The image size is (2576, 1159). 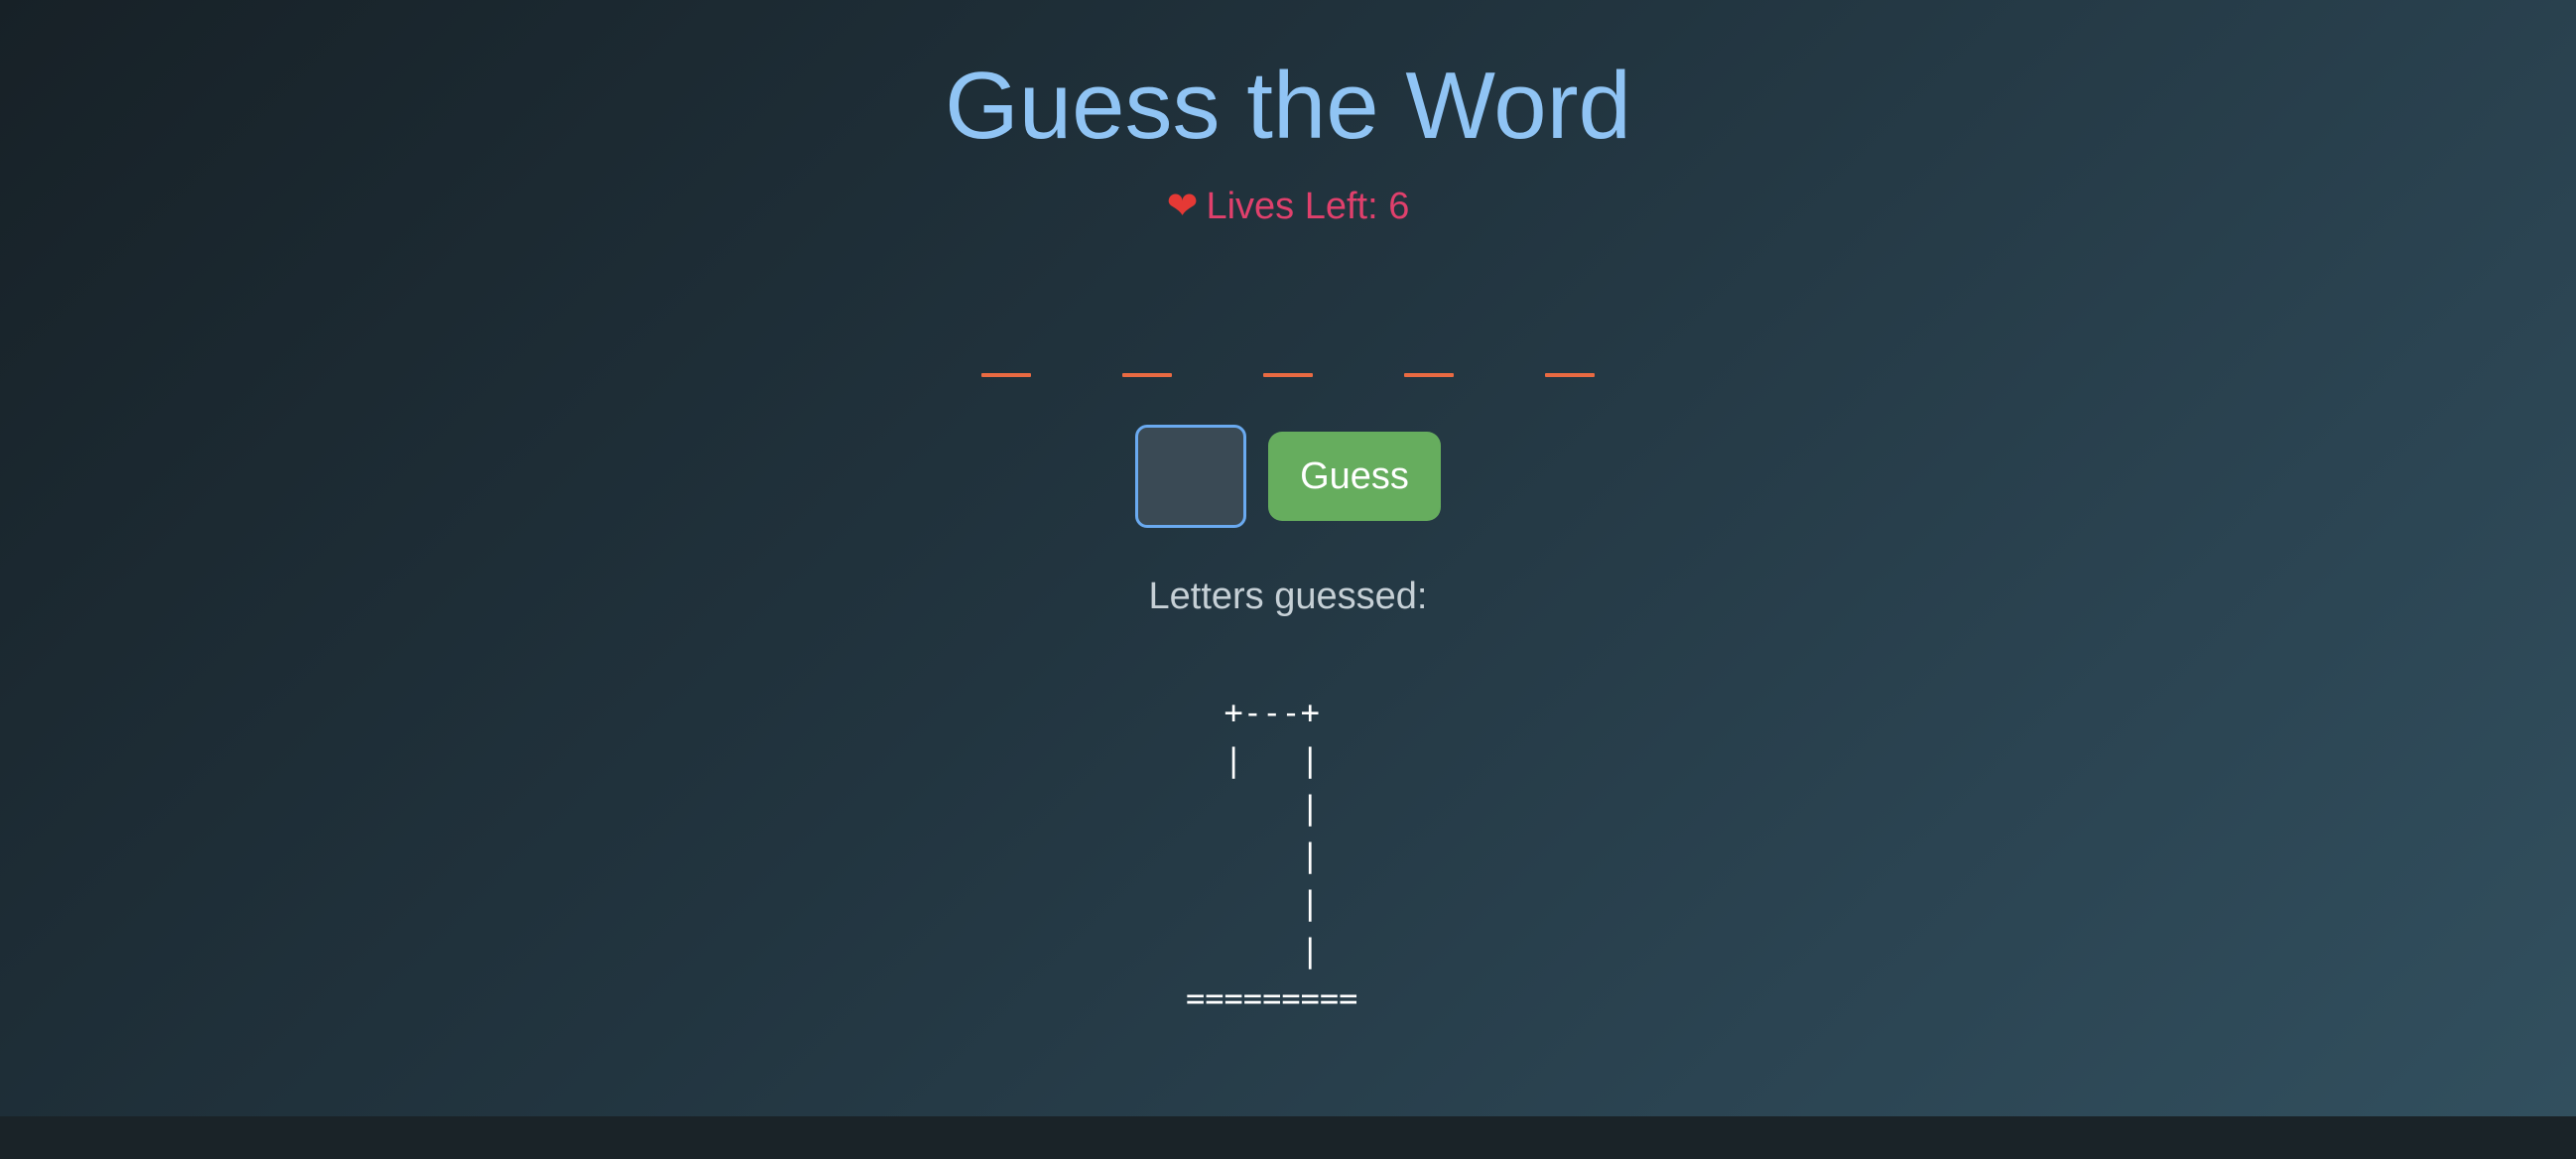 I want to click on lives-label: Lives Left: 6, so click(x=1308, y=206).